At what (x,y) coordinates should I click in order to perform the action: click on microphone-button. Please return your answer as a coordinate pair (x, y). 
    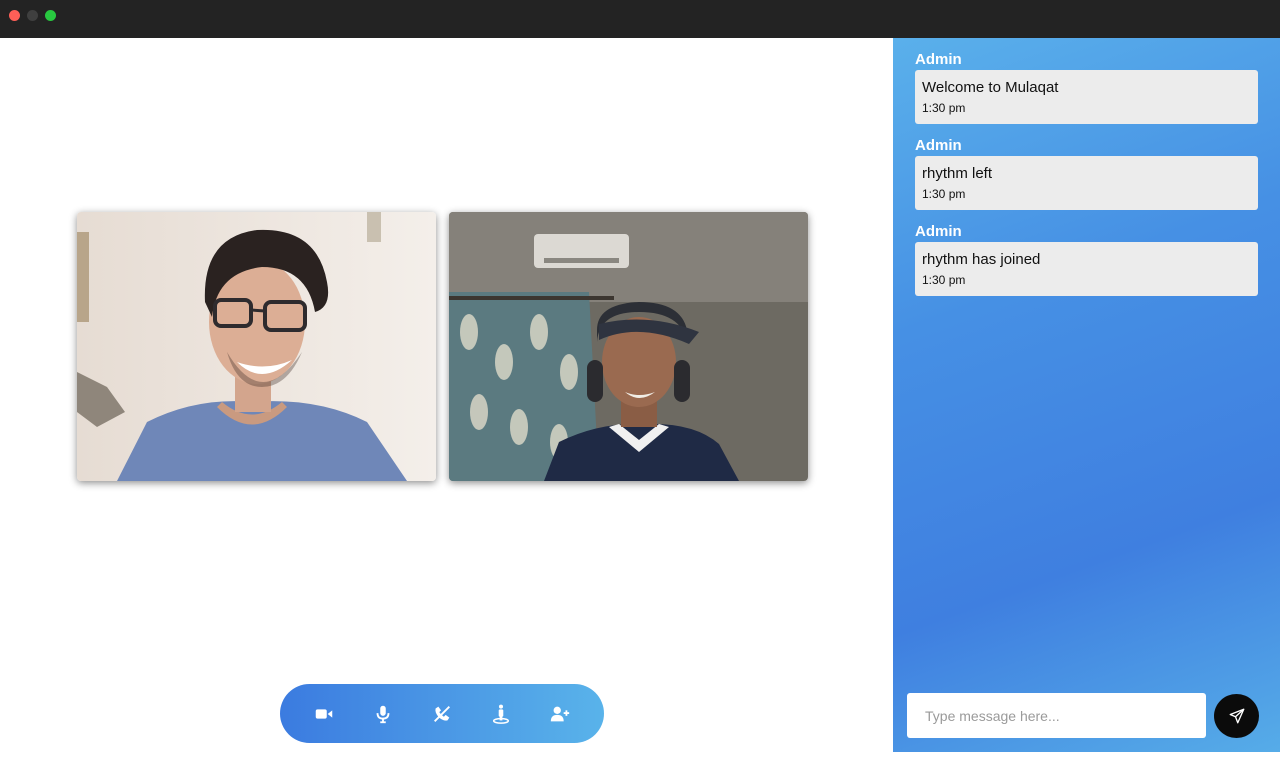
    Looking at the image, I should click on (383, 714).